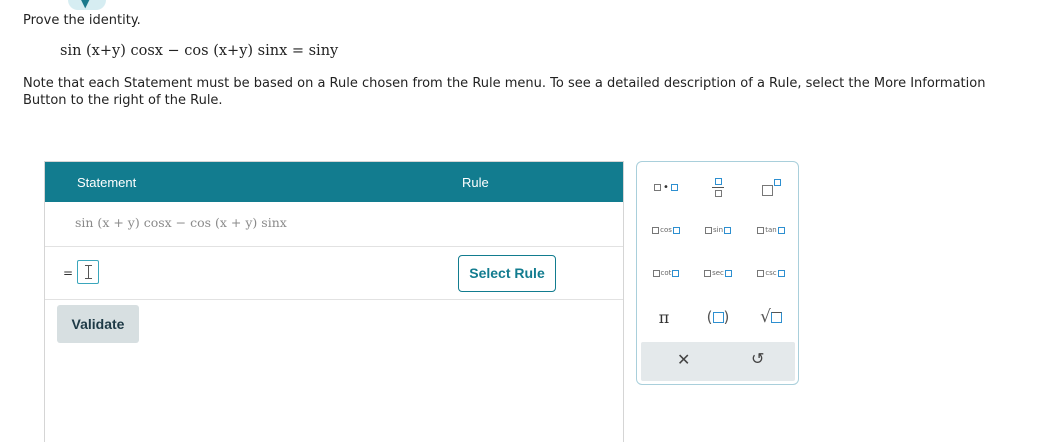  I want to click on parentheses-button: ( ), so click(718, 317).